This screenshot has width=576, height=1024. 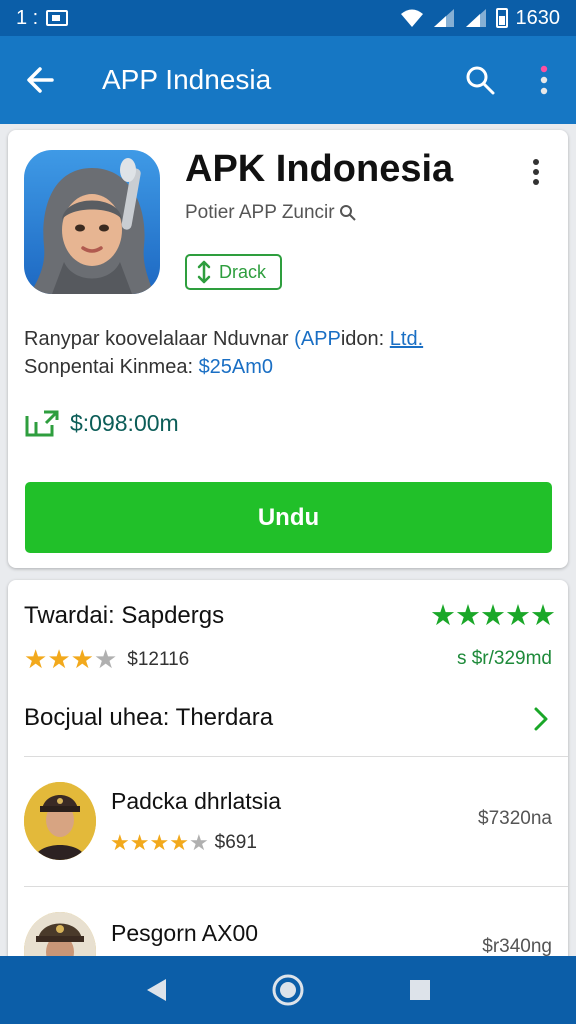 I want to click on desc-line1-link: (APP, so click(x=317, y=339).